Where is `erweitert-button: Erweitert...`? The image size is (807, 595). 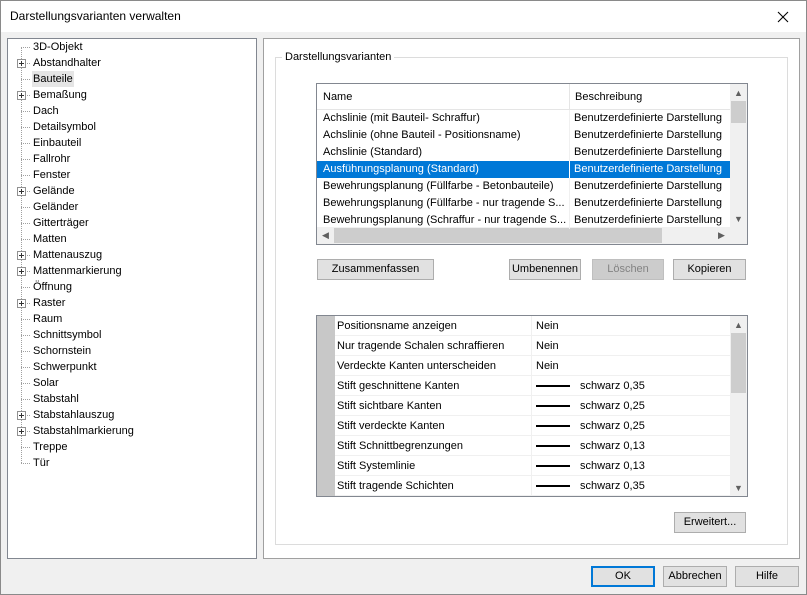
erweitert-button: Erweitert... is located at coordinates (710, 522).